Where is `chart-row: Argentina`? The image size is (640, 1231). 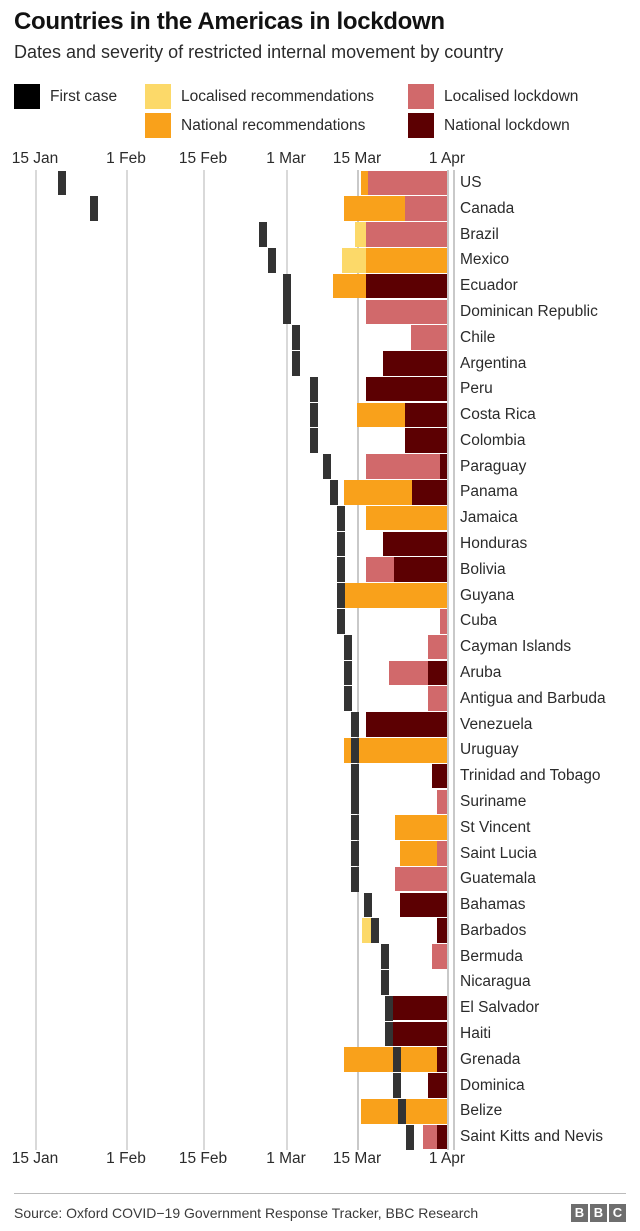 chart-row: Argentina is located at coordinates (320, 364).